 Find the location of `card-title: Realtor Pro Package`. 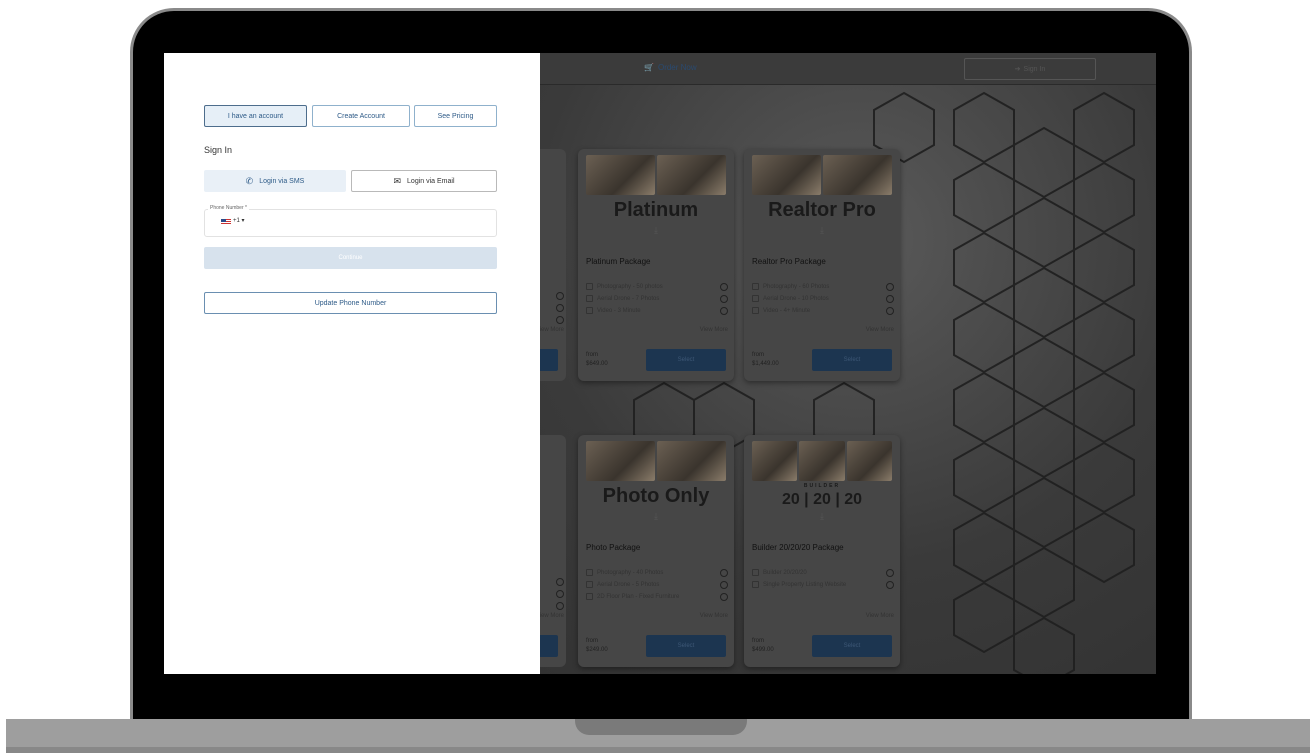

card-title: Realtor Pro Package is located at coordinates (789, 261).